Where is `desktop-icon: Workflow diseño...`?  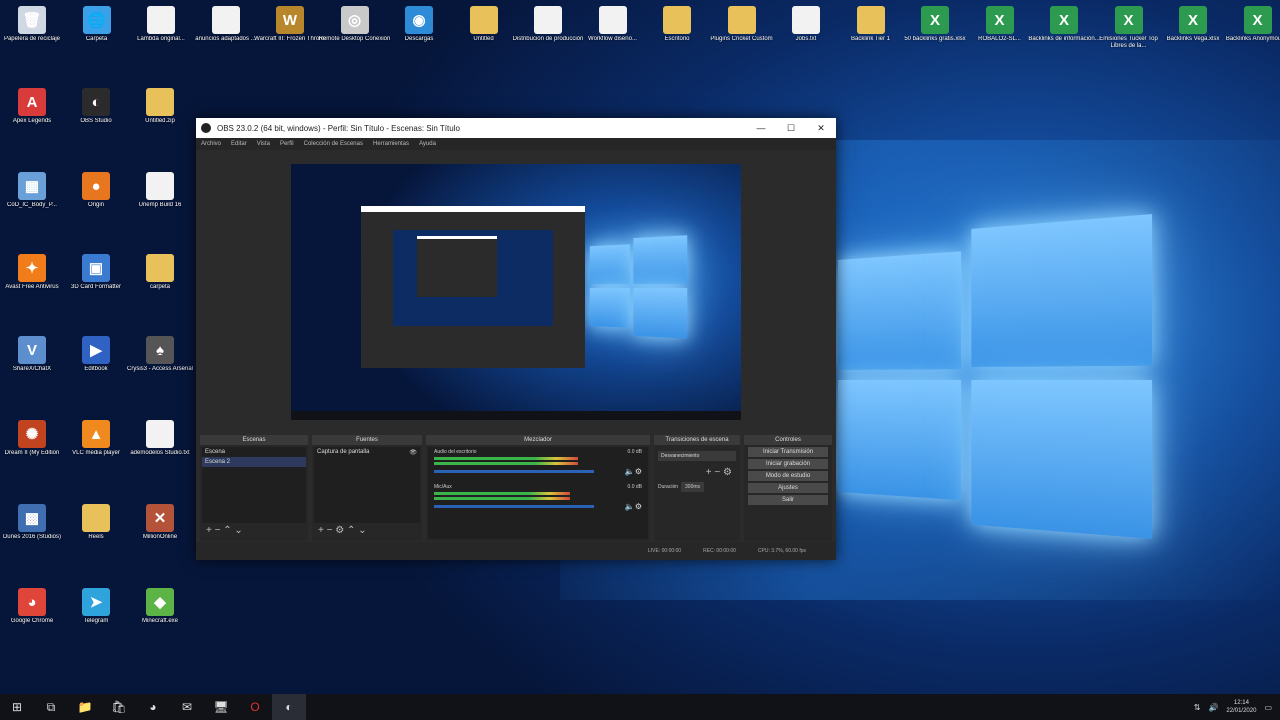 desktop-icon: Workflow diseño... is located at coordinates (613, 28).